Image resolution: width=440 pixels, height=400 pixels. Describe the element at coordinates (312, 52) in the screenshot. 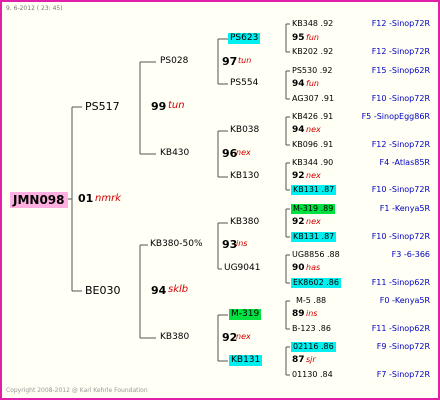

I see `gen4-node: KB202 .92` at that location.